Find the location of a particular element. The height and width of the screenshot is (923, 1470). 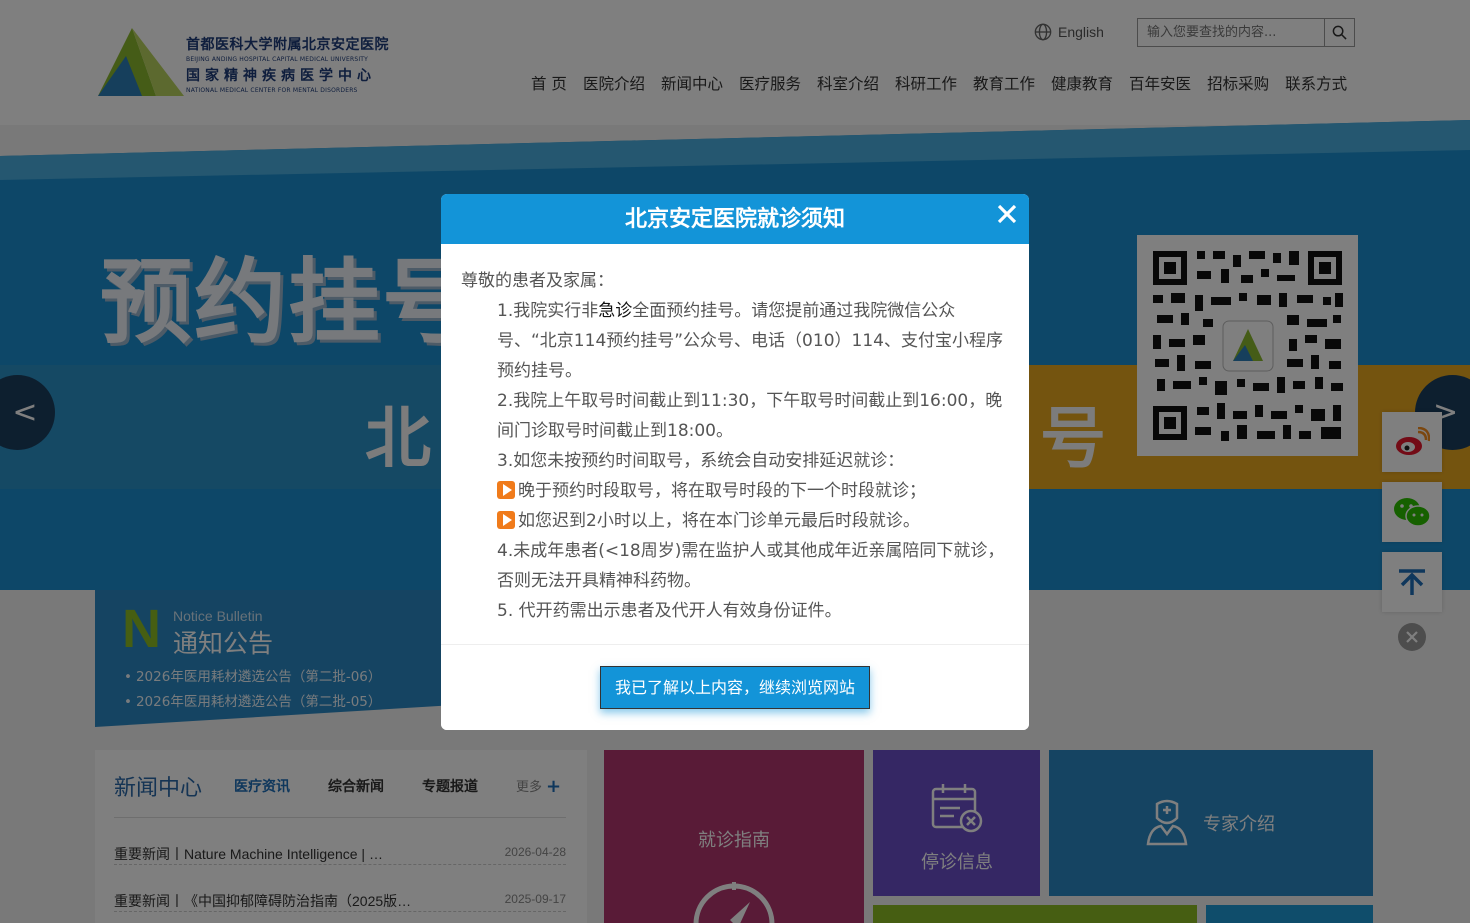

modal-close-button is located at coordinates (1007, 214).